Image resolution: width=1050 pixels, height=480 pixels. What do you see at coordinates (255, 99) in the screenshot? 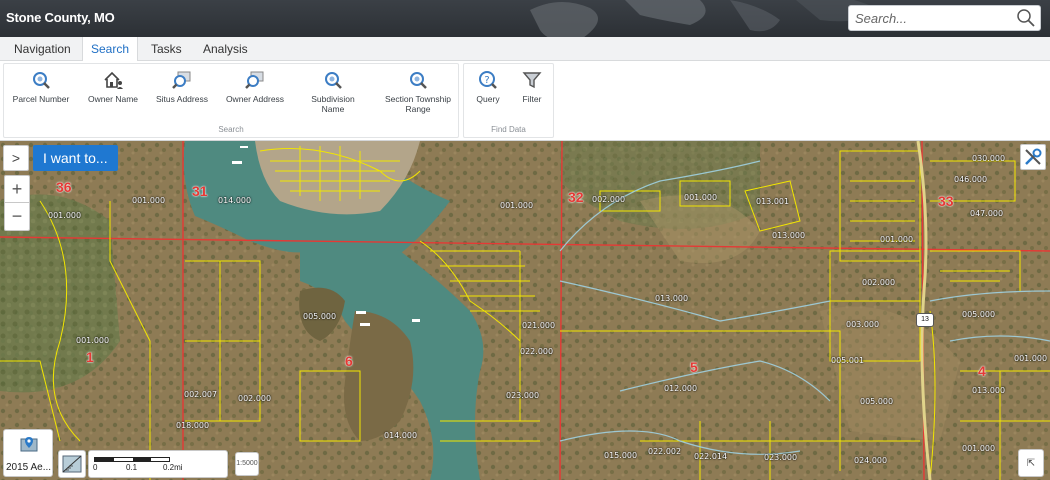
I see `tool-label: Owner Address` at bounding box center [255, 99].